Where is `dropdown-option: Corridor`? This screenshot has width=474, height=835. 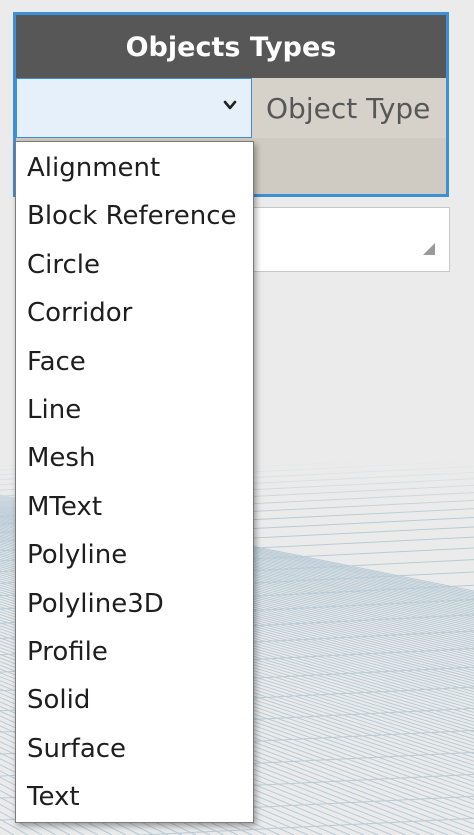 dropdown-option: Corridor is located at coordinates (134, 313).